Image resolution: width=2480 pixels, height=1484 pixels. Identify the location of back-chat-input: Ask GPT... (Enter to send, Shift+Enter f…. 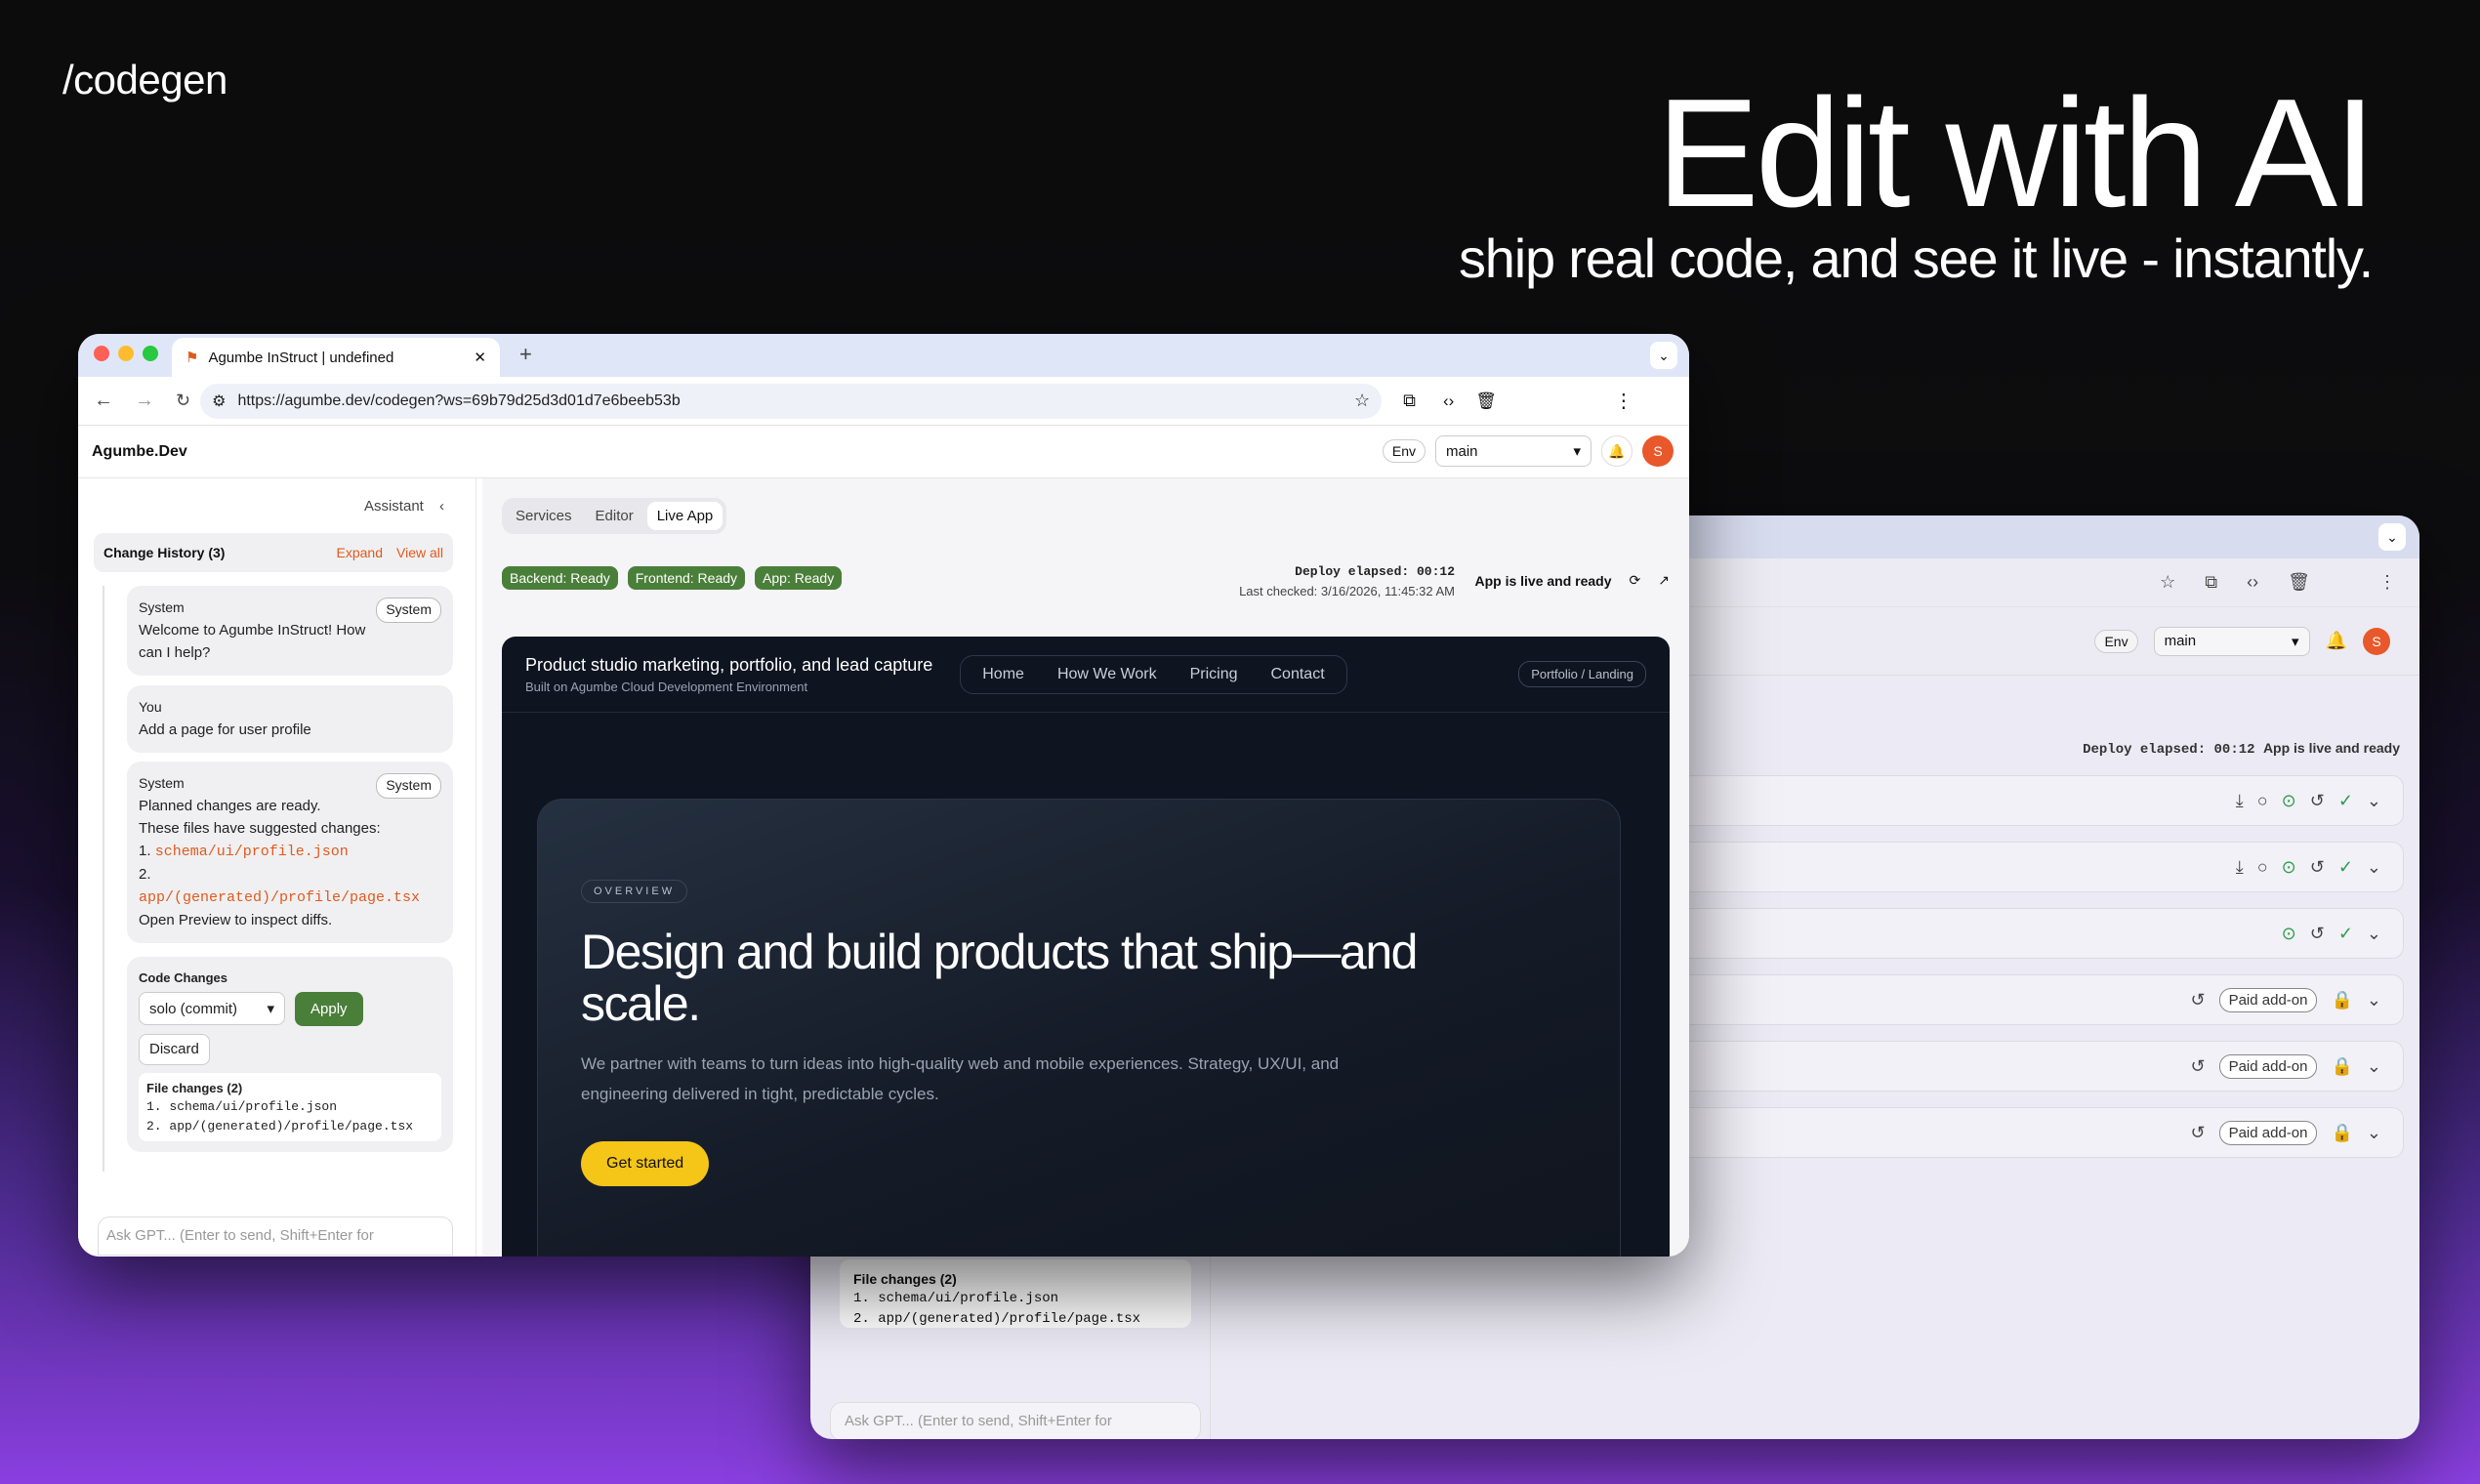
(1016, 1420).